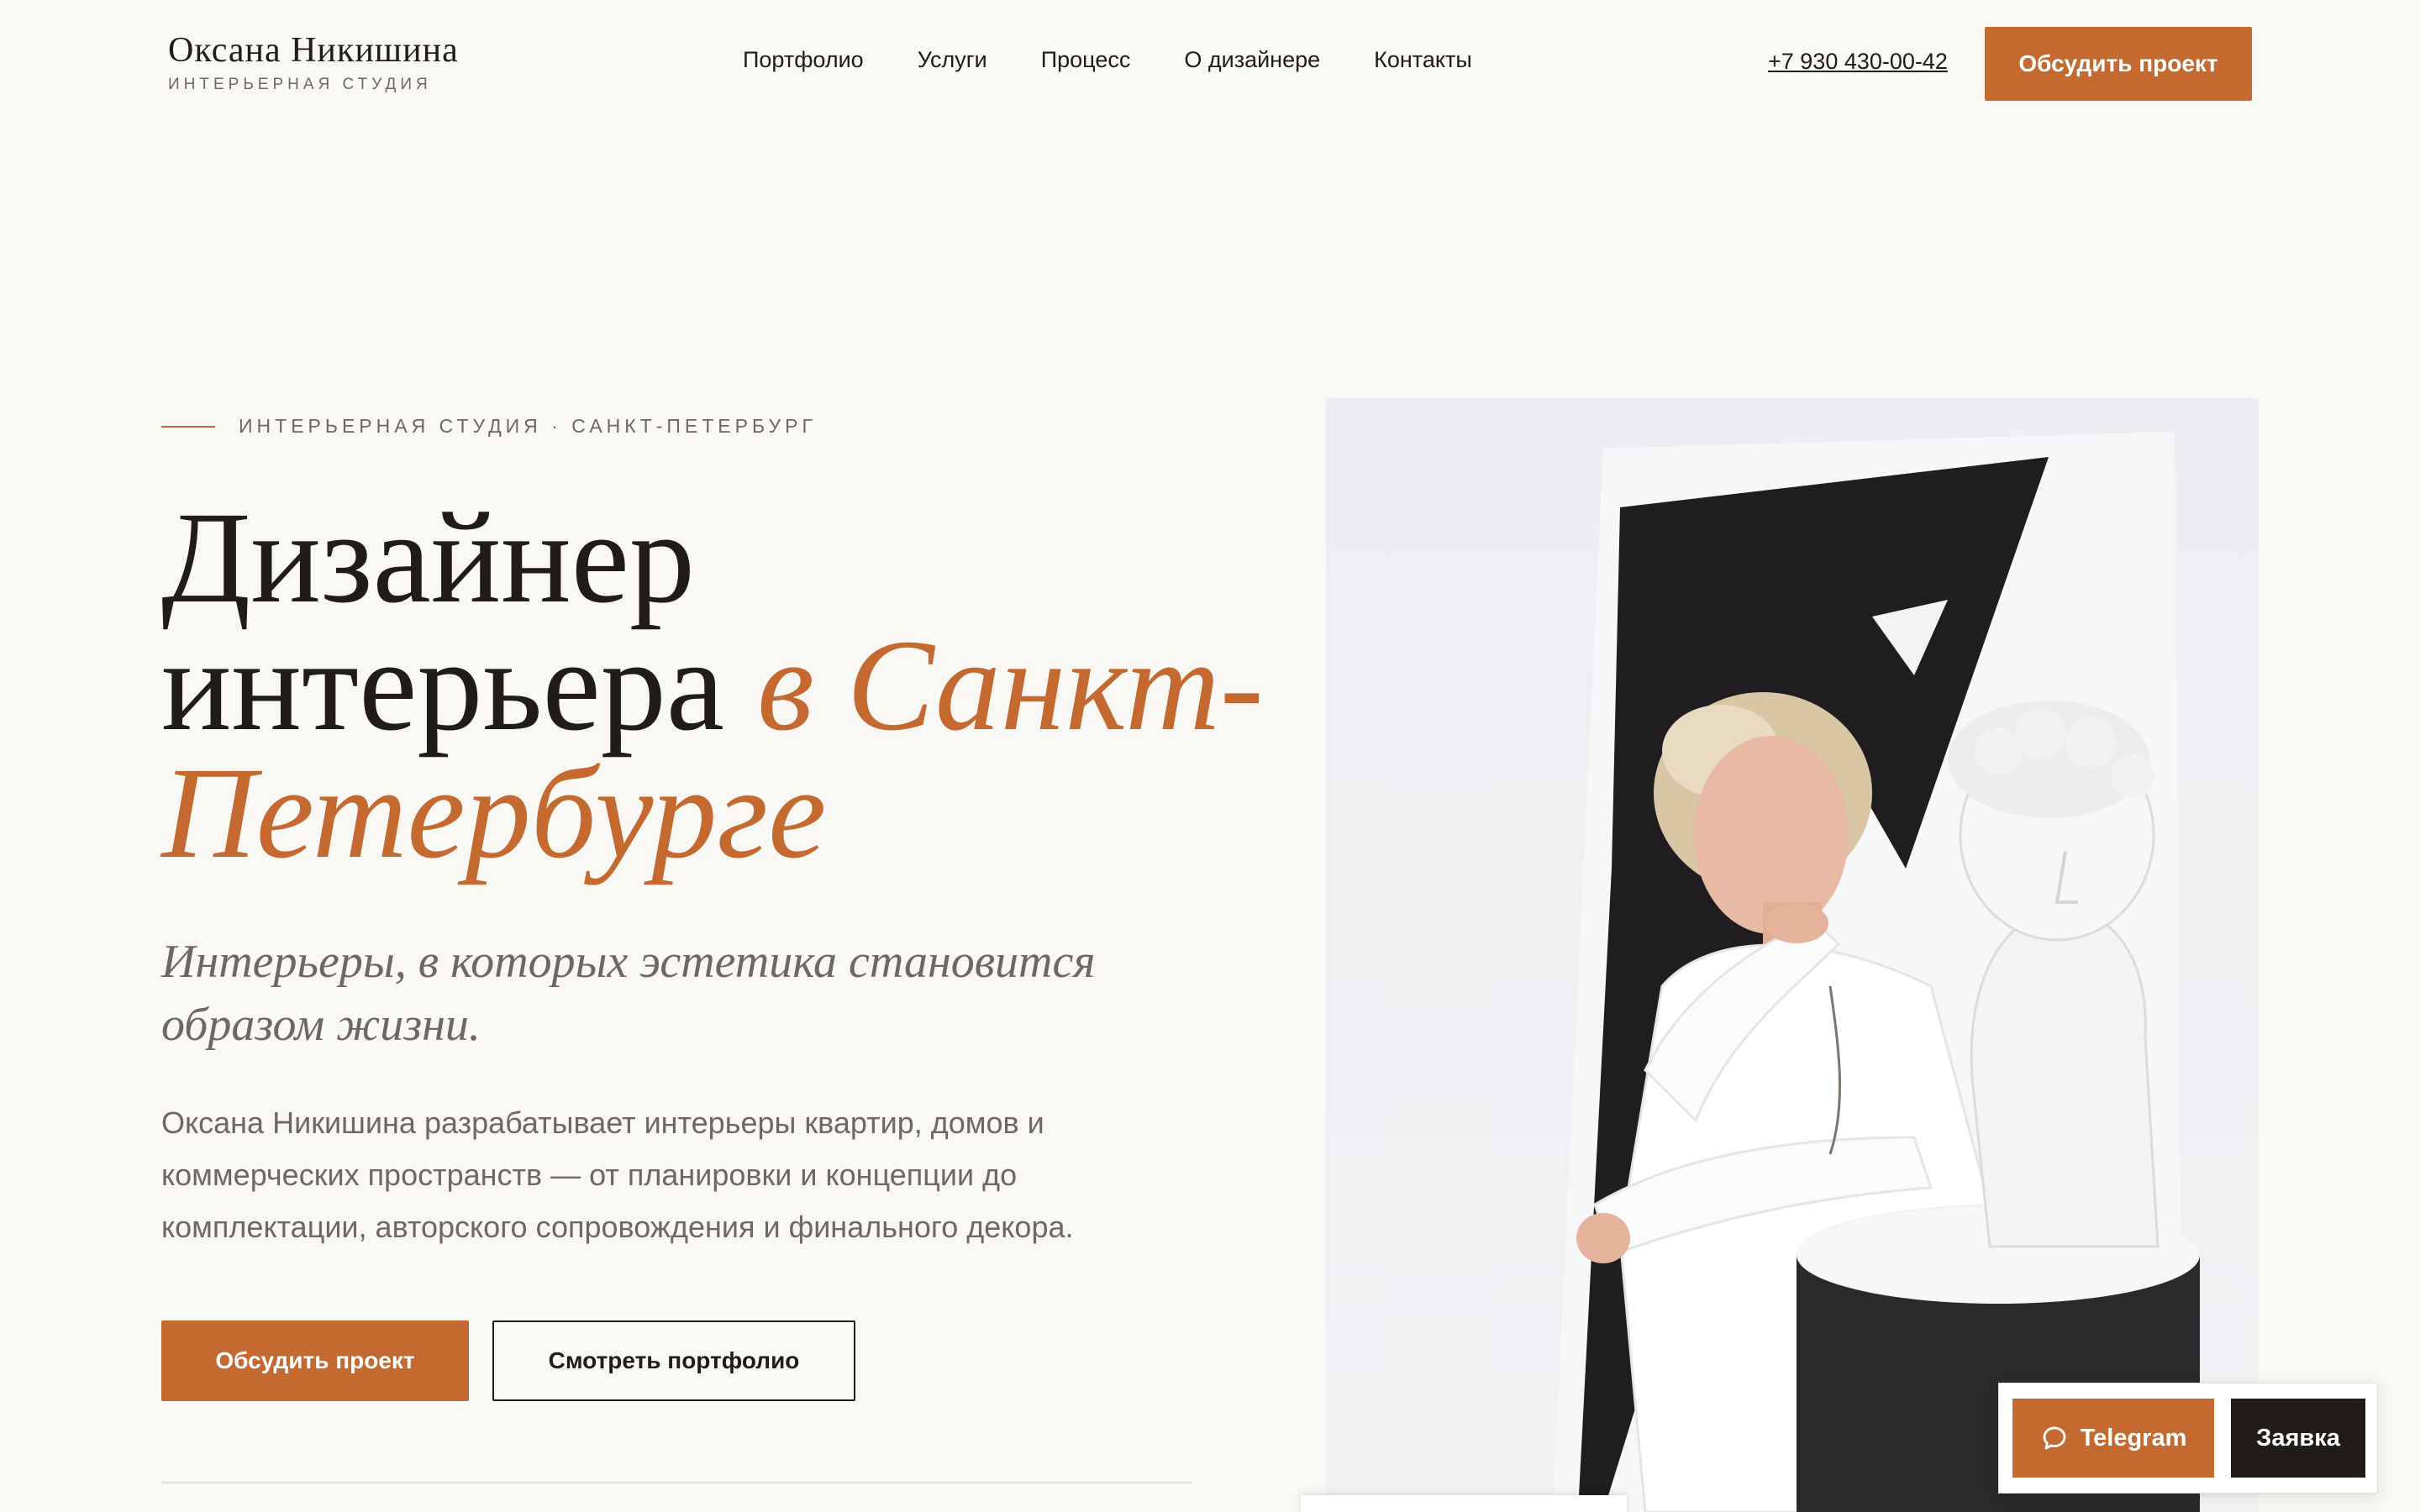 The width and height of the screenshot is (2420, 1512). I want to click on logo-name: Оксана Никишина, so click(314, 50).